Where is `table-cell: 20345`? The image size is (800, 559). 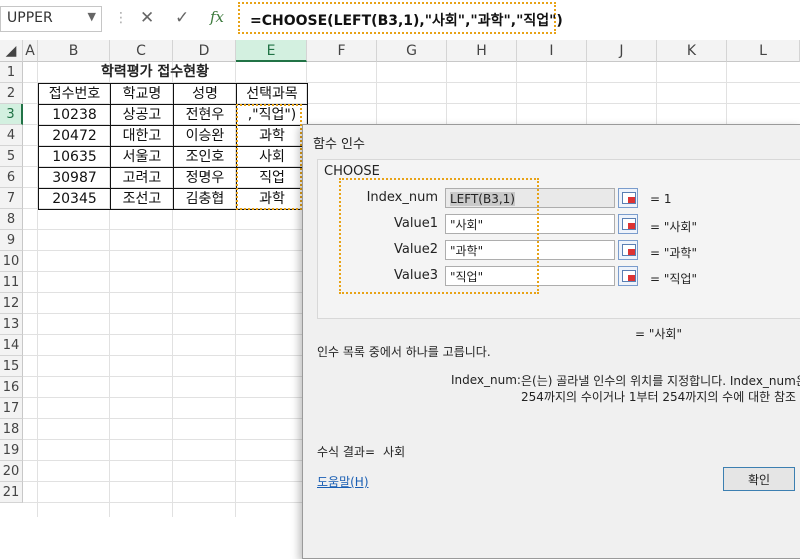
table-cell: 20345 is located at coordinates (74, 199).